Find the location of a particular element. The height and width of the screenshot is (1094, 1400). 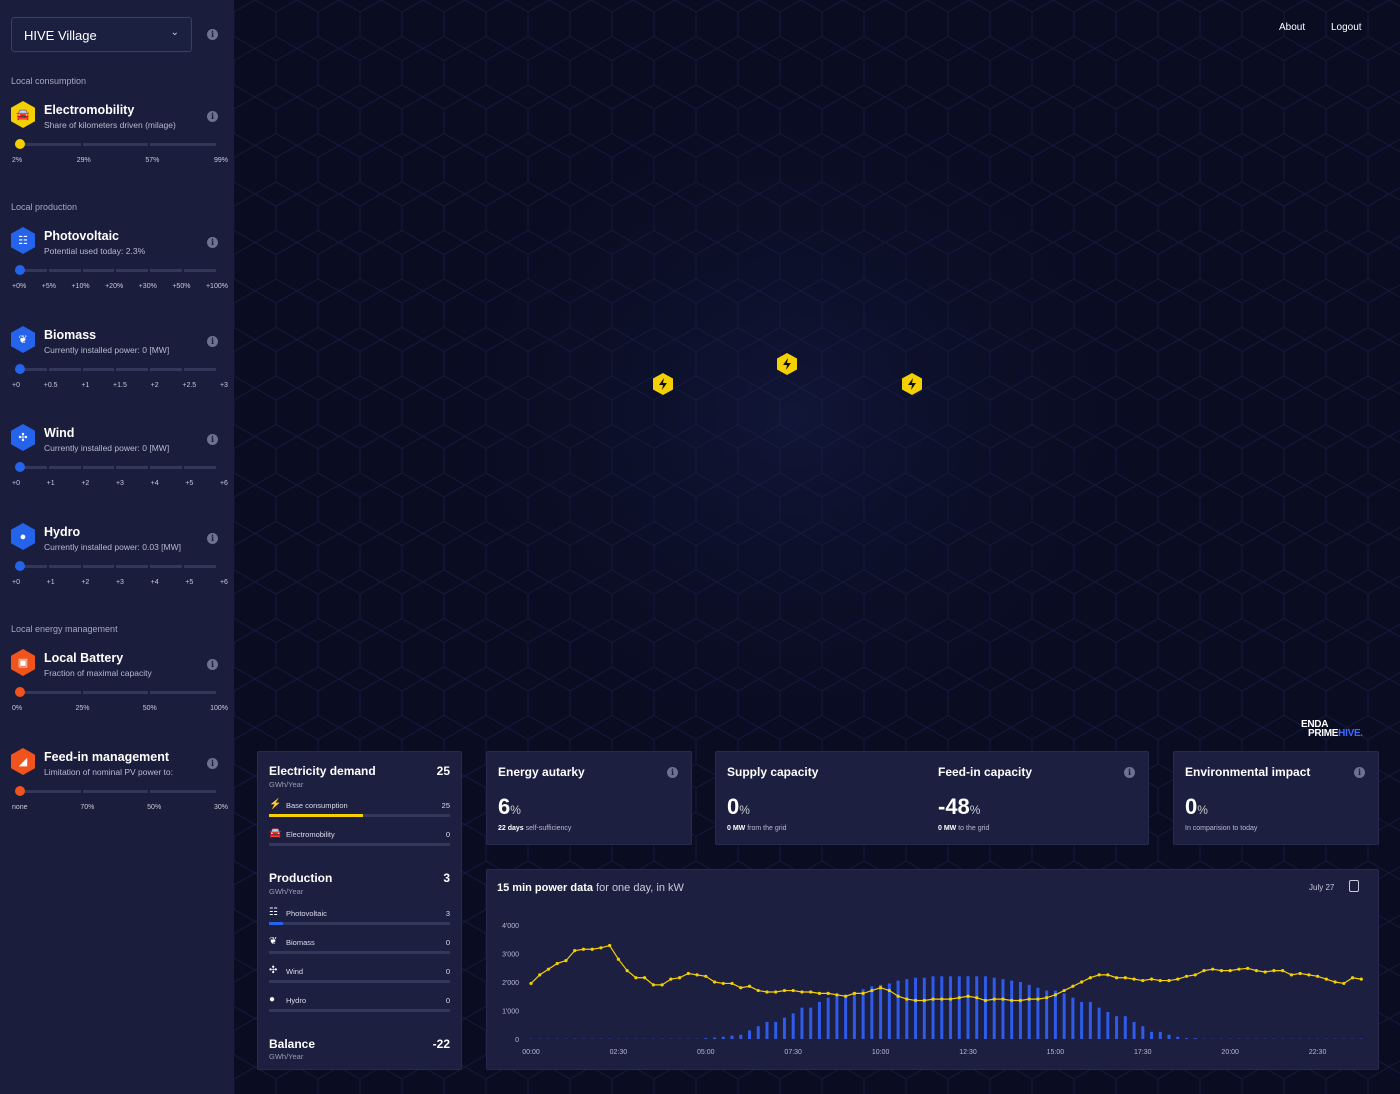

row-bar-fill is located at coordinates (316, 815).